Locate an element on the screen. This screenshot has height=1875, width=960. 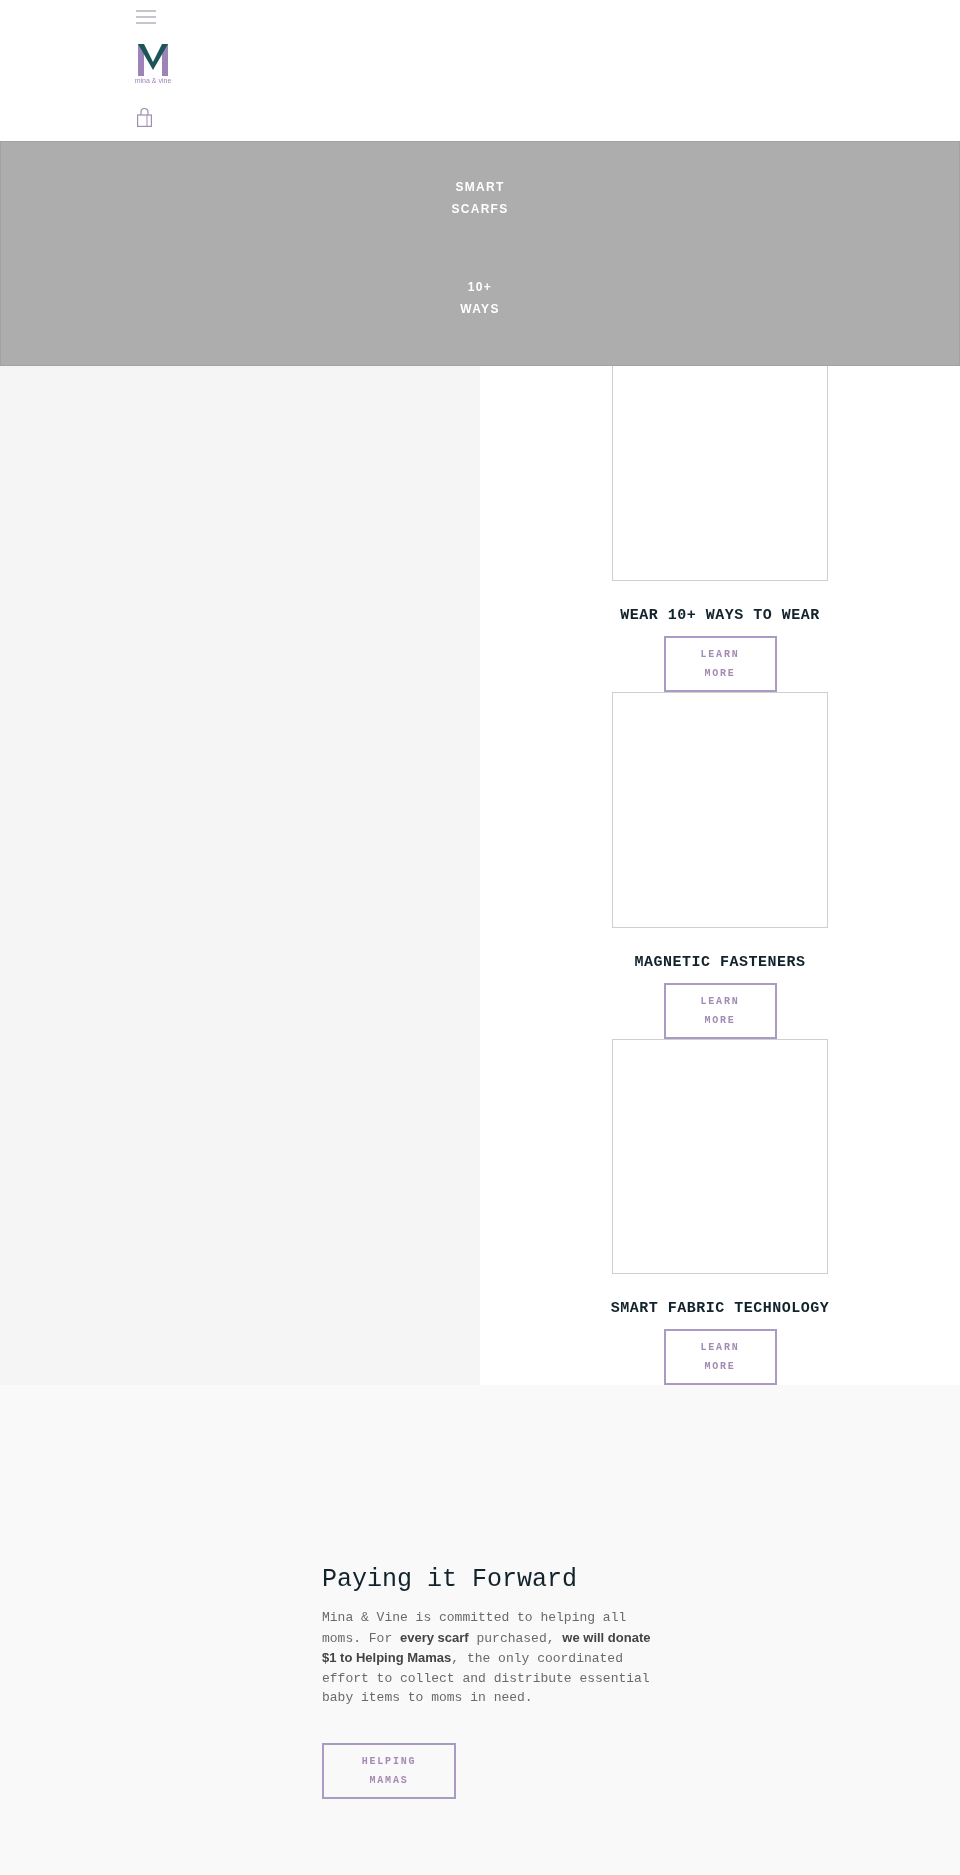
section-title: Paying it Forward is located at coordinates (450, 1579).